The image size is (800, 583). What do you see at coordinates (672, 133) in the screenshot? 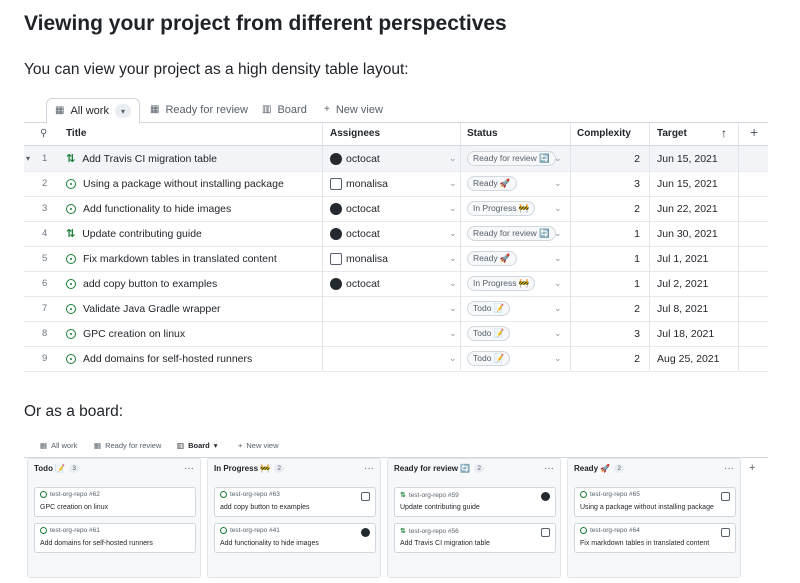
I see `column-header-target: Target` at bounding box center [672, 133].